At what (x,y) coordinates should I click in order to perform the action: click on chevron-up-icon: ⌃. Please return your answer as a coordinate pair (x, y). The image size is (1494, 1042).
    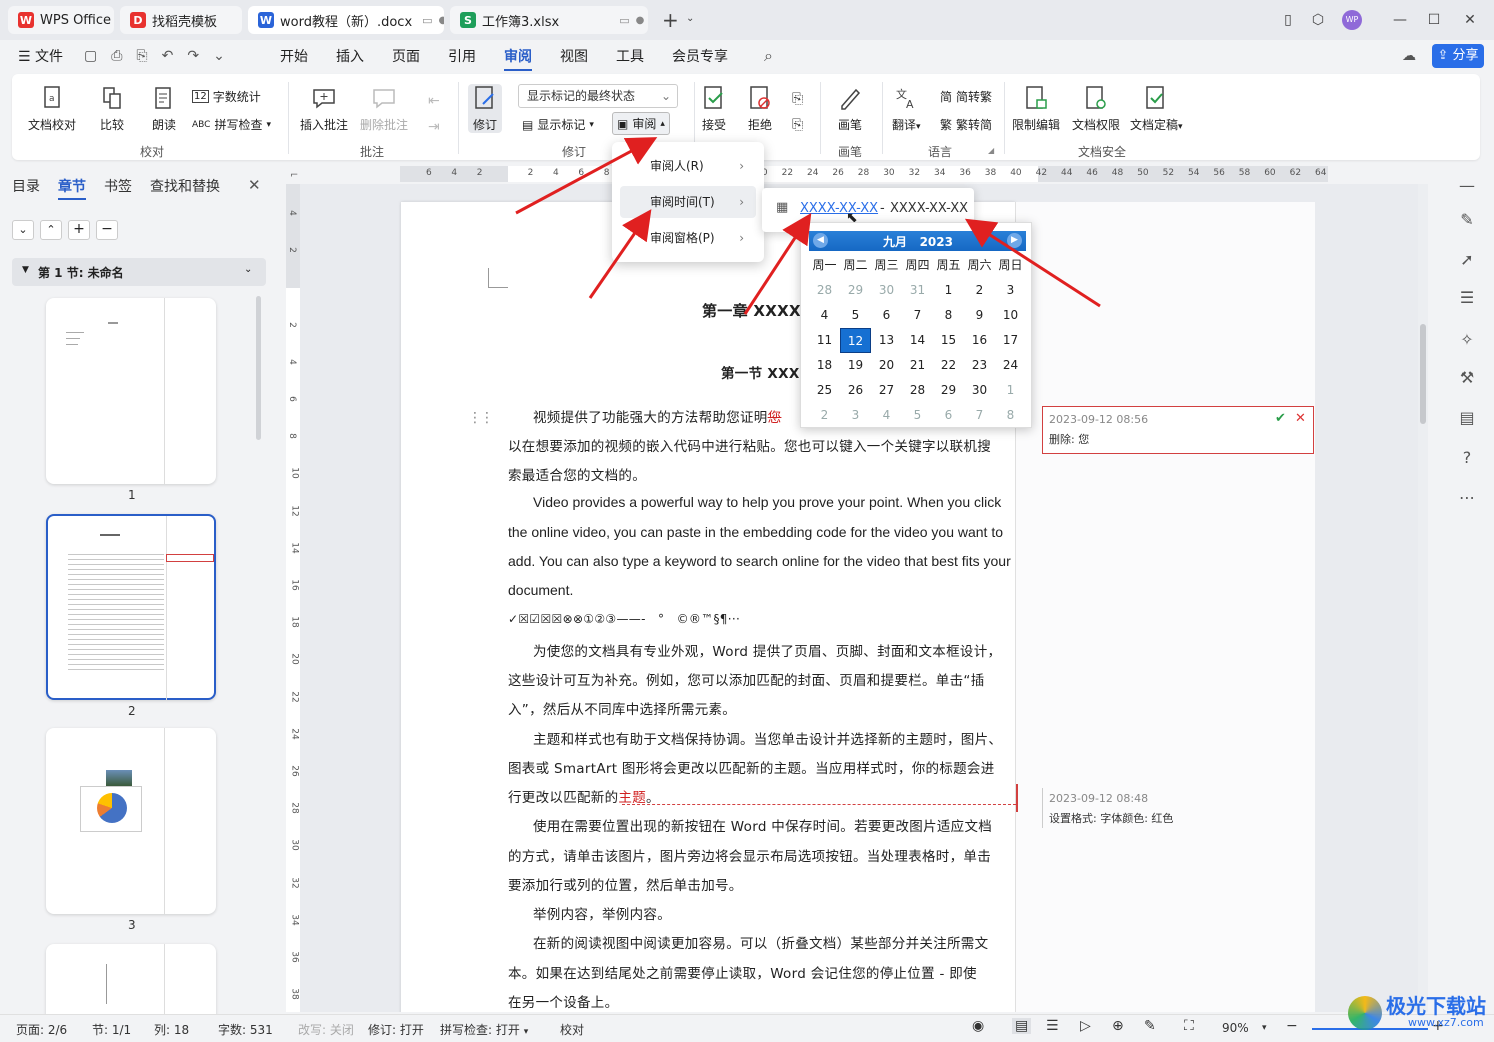
    Looking at the image, I should click on (51, 230).